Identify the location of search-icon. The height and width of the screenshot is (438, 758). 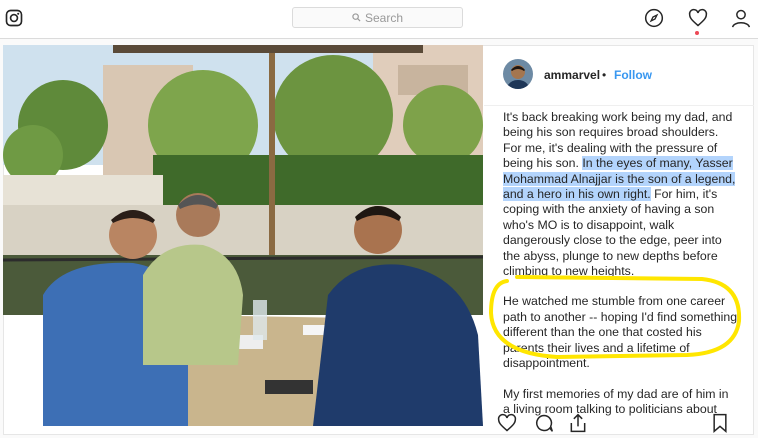
(356, 17).